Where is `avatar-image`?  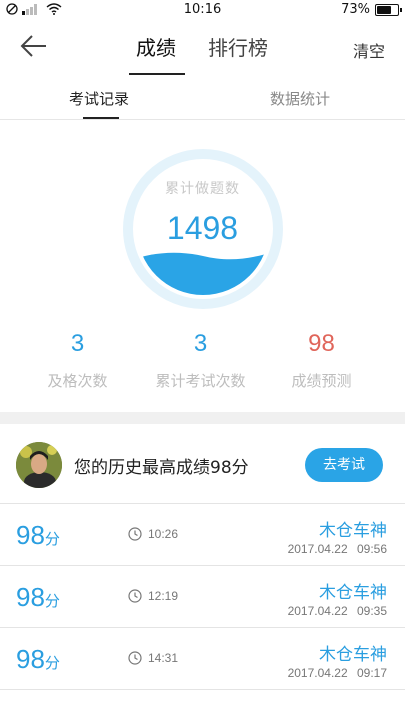 avatar-image is located at coordinates (39, 465).